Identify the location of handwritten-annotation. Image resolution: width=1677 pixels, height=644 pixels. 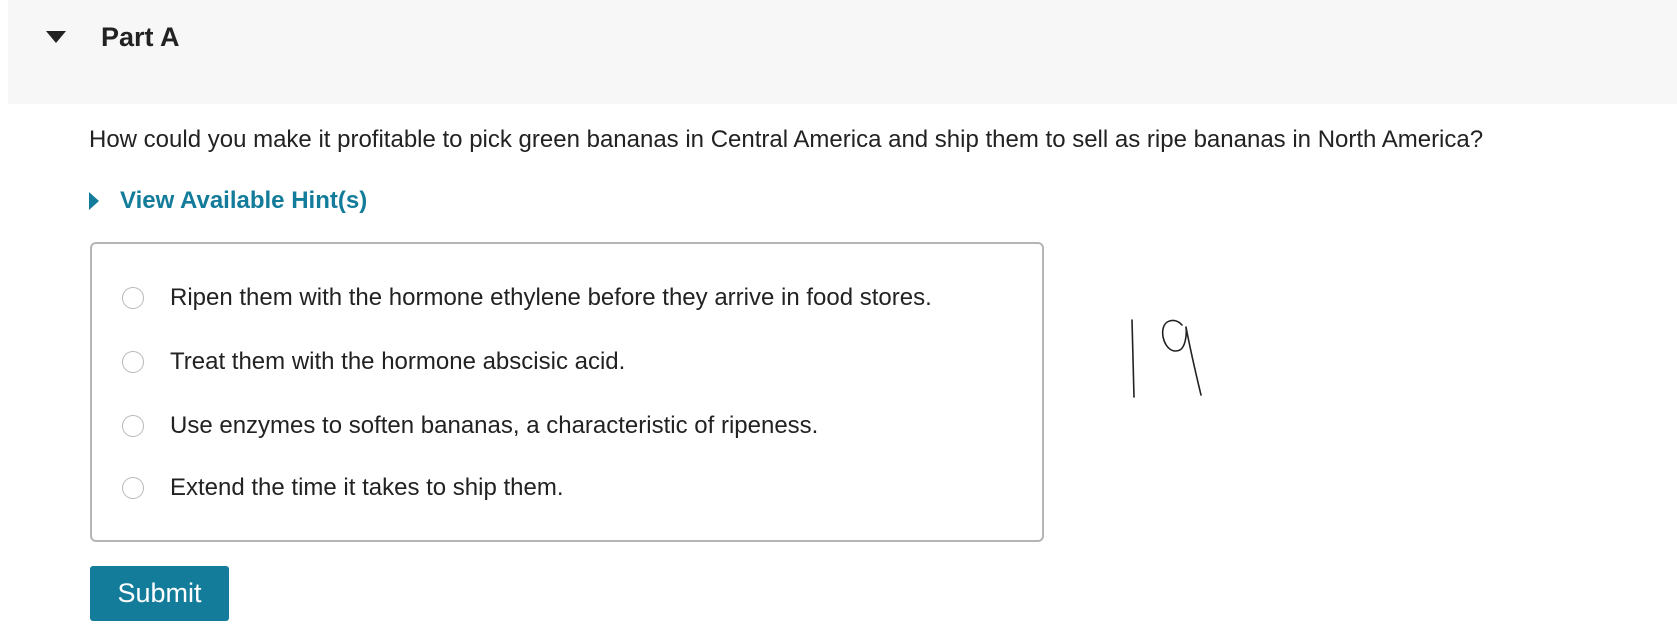
(1166, 358).